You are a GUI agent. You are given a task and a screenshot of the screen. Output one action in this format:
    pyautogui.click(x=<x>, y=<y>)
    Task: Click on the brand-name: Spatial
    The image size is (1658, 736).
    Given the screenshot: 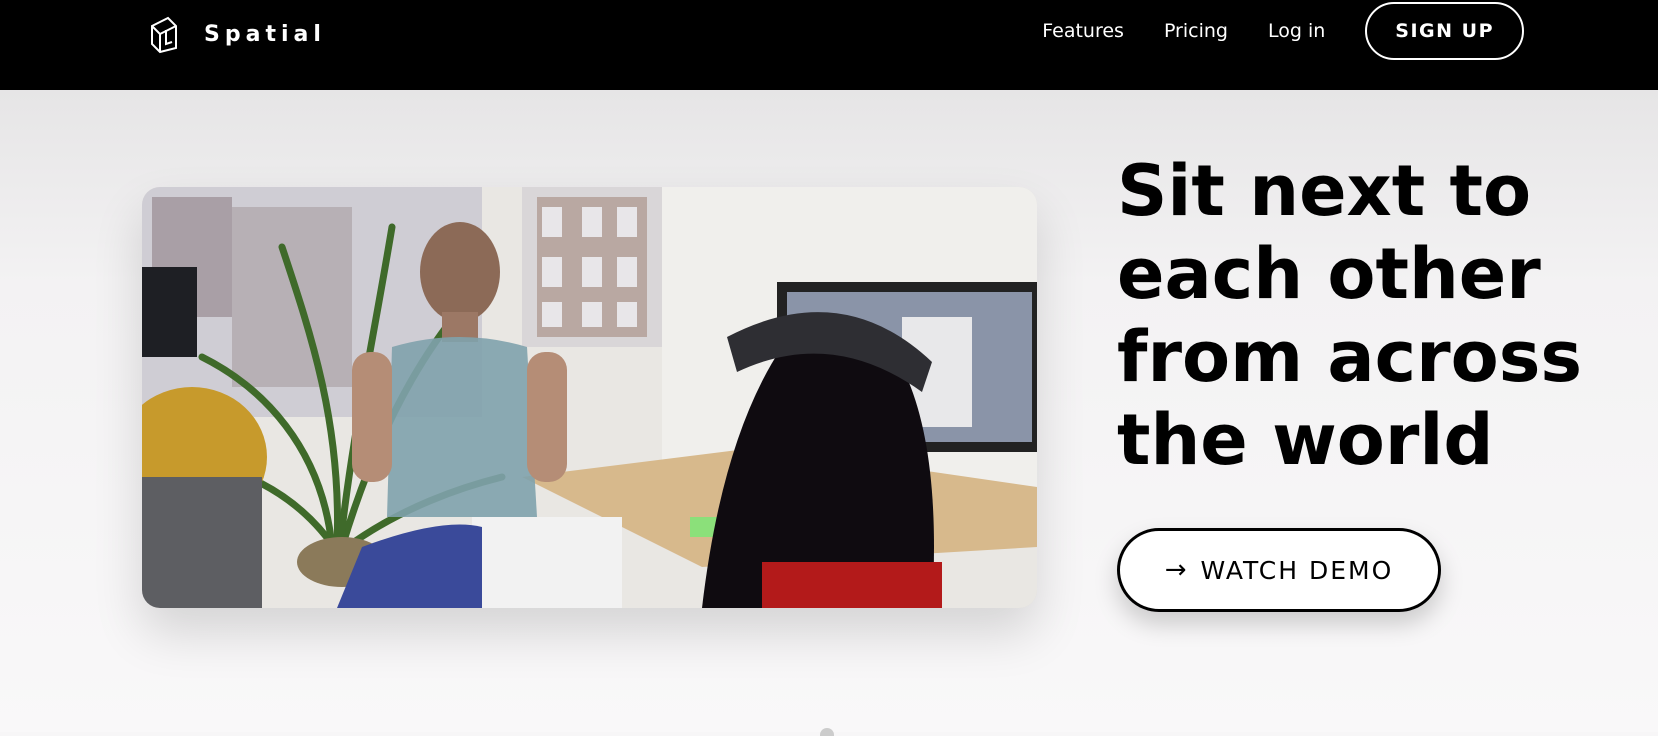 What is the action you would take?
    pyautogui.click(x=265, y=34)
    